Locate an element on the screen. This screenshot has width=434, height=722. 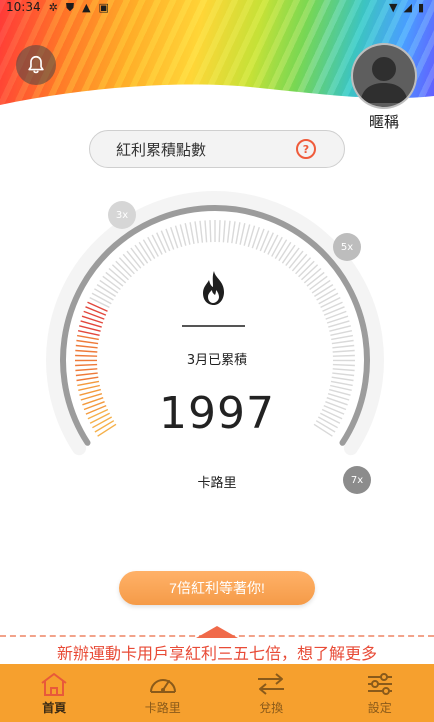
multiplier-5x-badge: 5x is located at coordinates (347, 247).